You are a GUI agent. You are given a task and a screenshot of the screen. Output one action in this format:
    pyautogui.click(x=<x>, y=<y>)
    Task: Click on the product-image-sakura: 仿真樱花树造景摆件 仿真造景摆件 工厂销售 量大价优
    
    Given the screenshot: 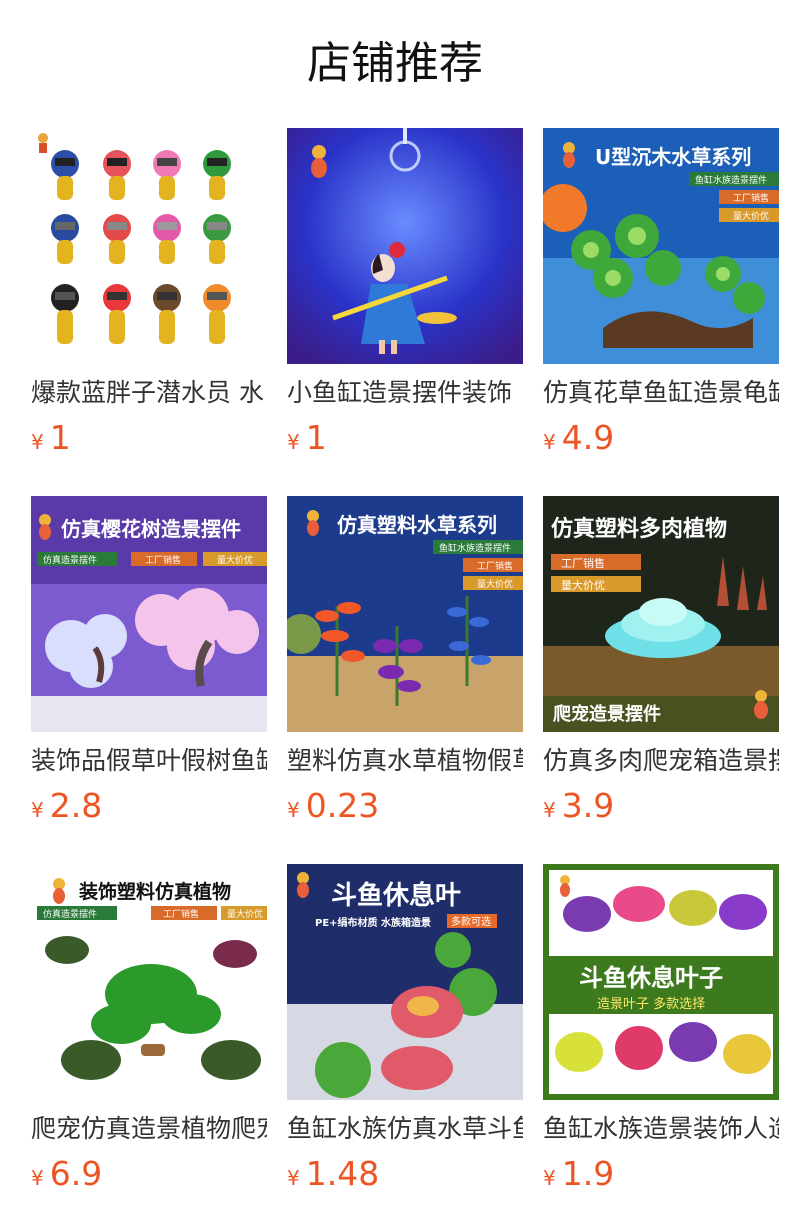 What is the action you would take?
    pyautogui.click(x=149, y=614)
    